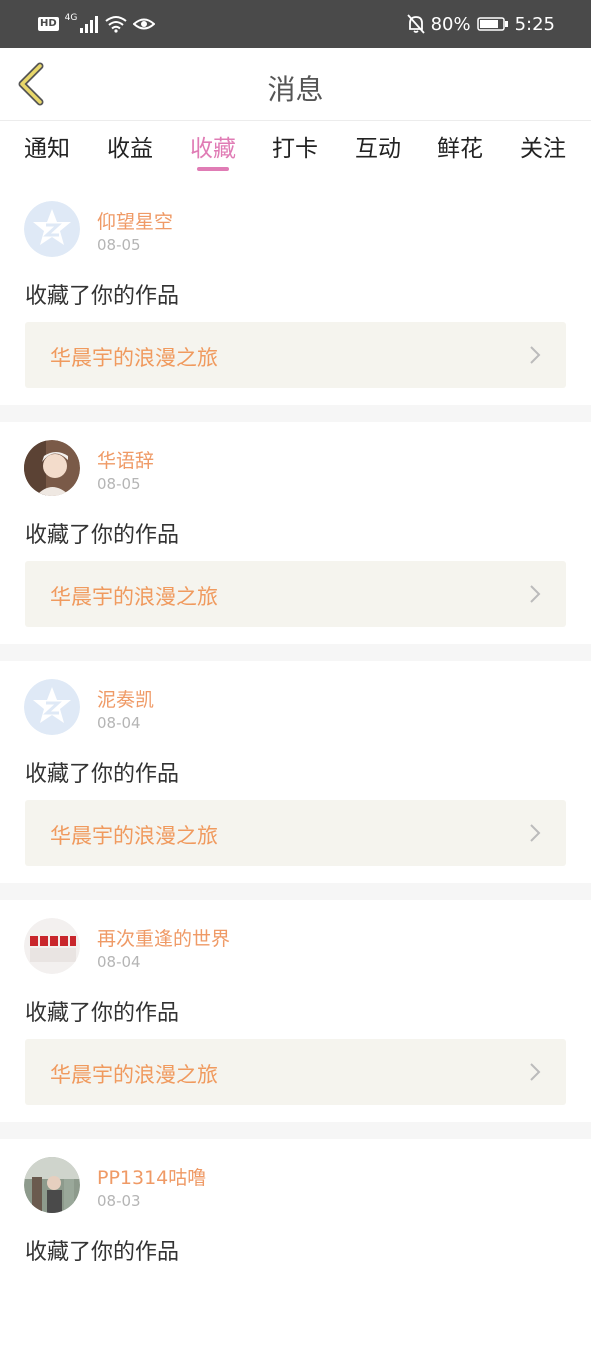 The height and width of the screenshot is (1361, 591). What do you see at coordinates (125, 459) in the screenshot?
I see `username: 华语辞` at bounding box center [125, 459].